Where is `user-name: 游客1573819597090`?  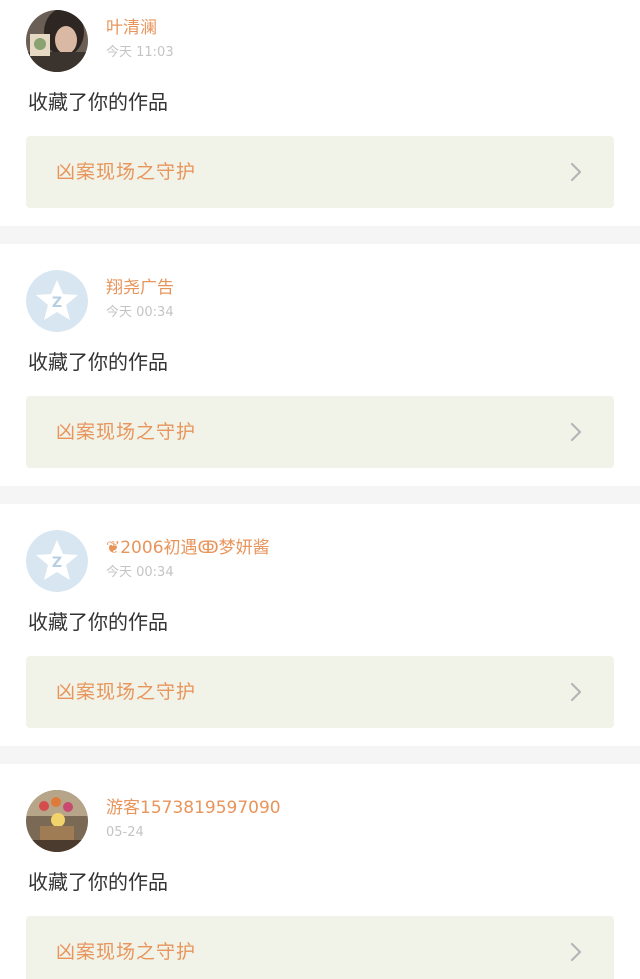
user-name: 游客1573819597090 is located at coordinates (193, 808).